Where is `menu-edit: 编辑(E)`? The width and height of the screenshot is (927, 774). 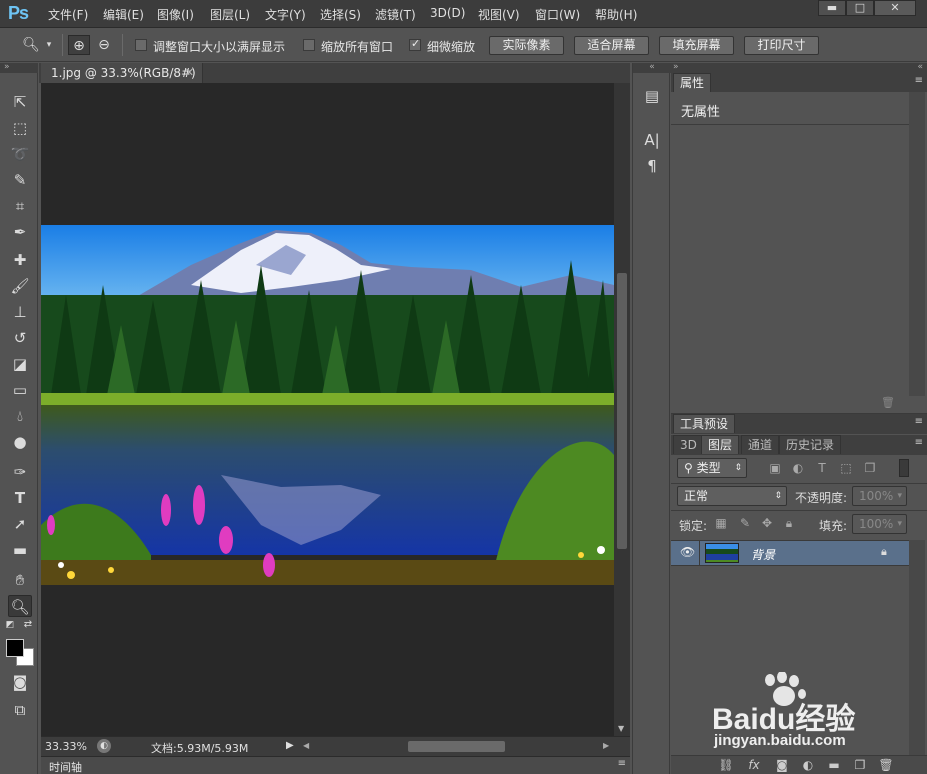 menu-edit: 编辑(E) is located at coordinates (123, 14).